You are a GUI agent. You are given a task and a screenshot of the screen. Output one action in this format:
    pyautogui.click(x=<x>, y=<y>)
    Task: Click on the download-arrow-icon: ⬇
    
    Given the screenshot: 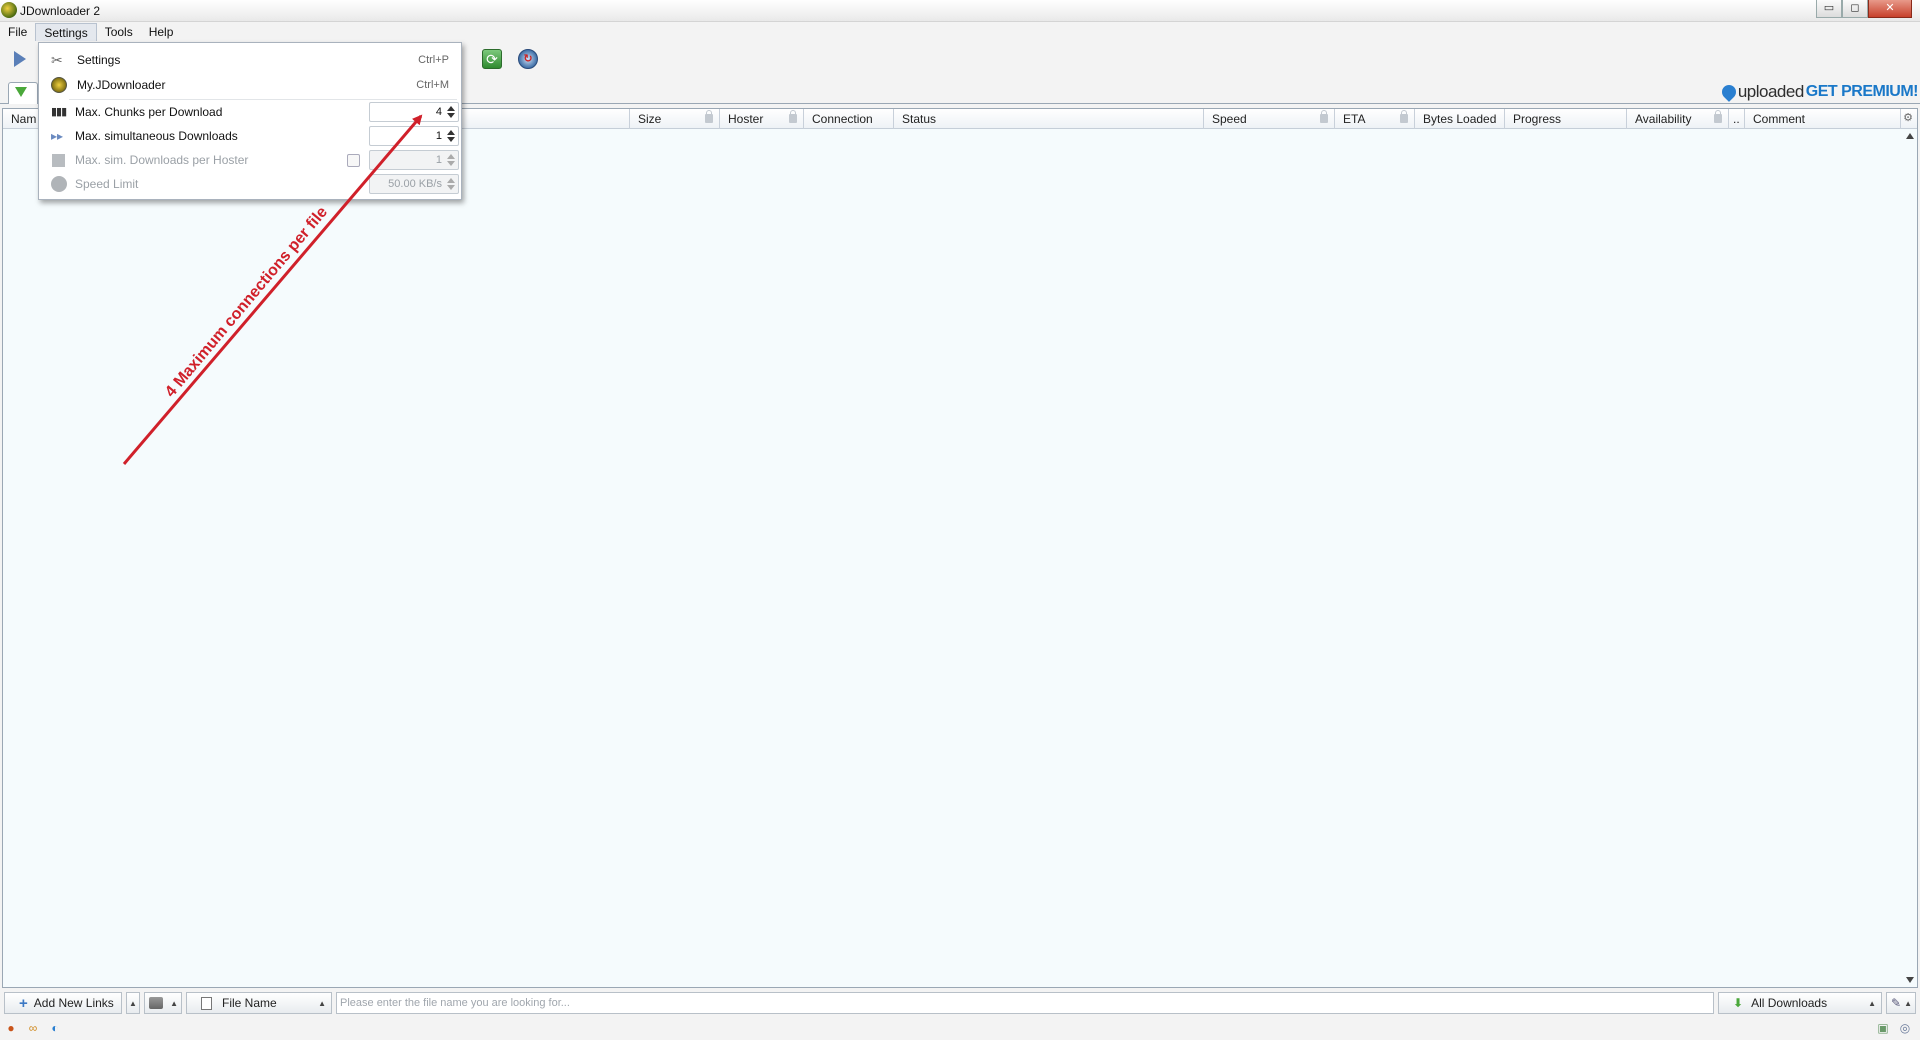 What is the action you would take?
    pyautogui.click(x=1738, y=1003)
    